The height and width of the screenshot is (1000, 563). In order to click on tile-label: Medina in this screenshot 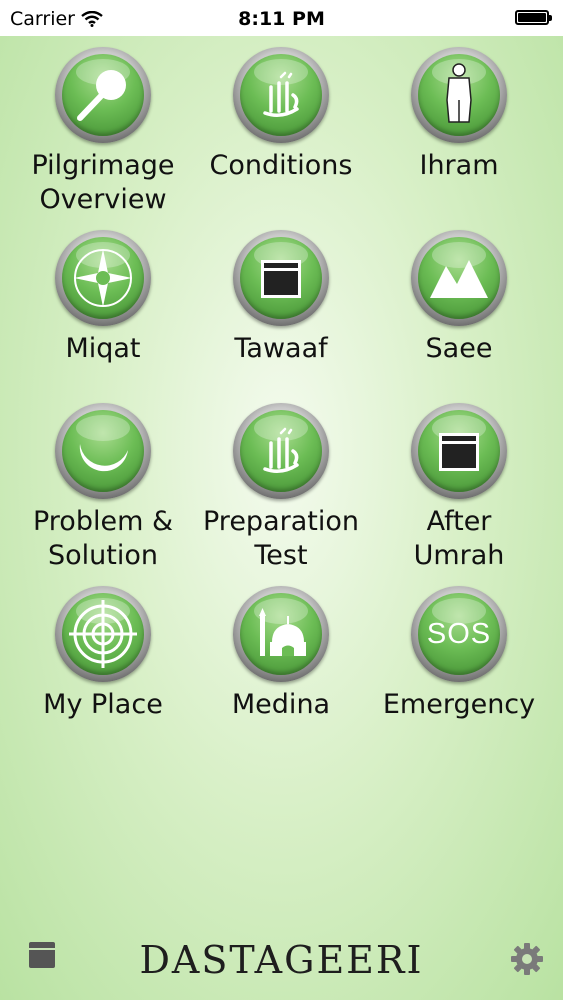, I will do `click(281, 704)`.